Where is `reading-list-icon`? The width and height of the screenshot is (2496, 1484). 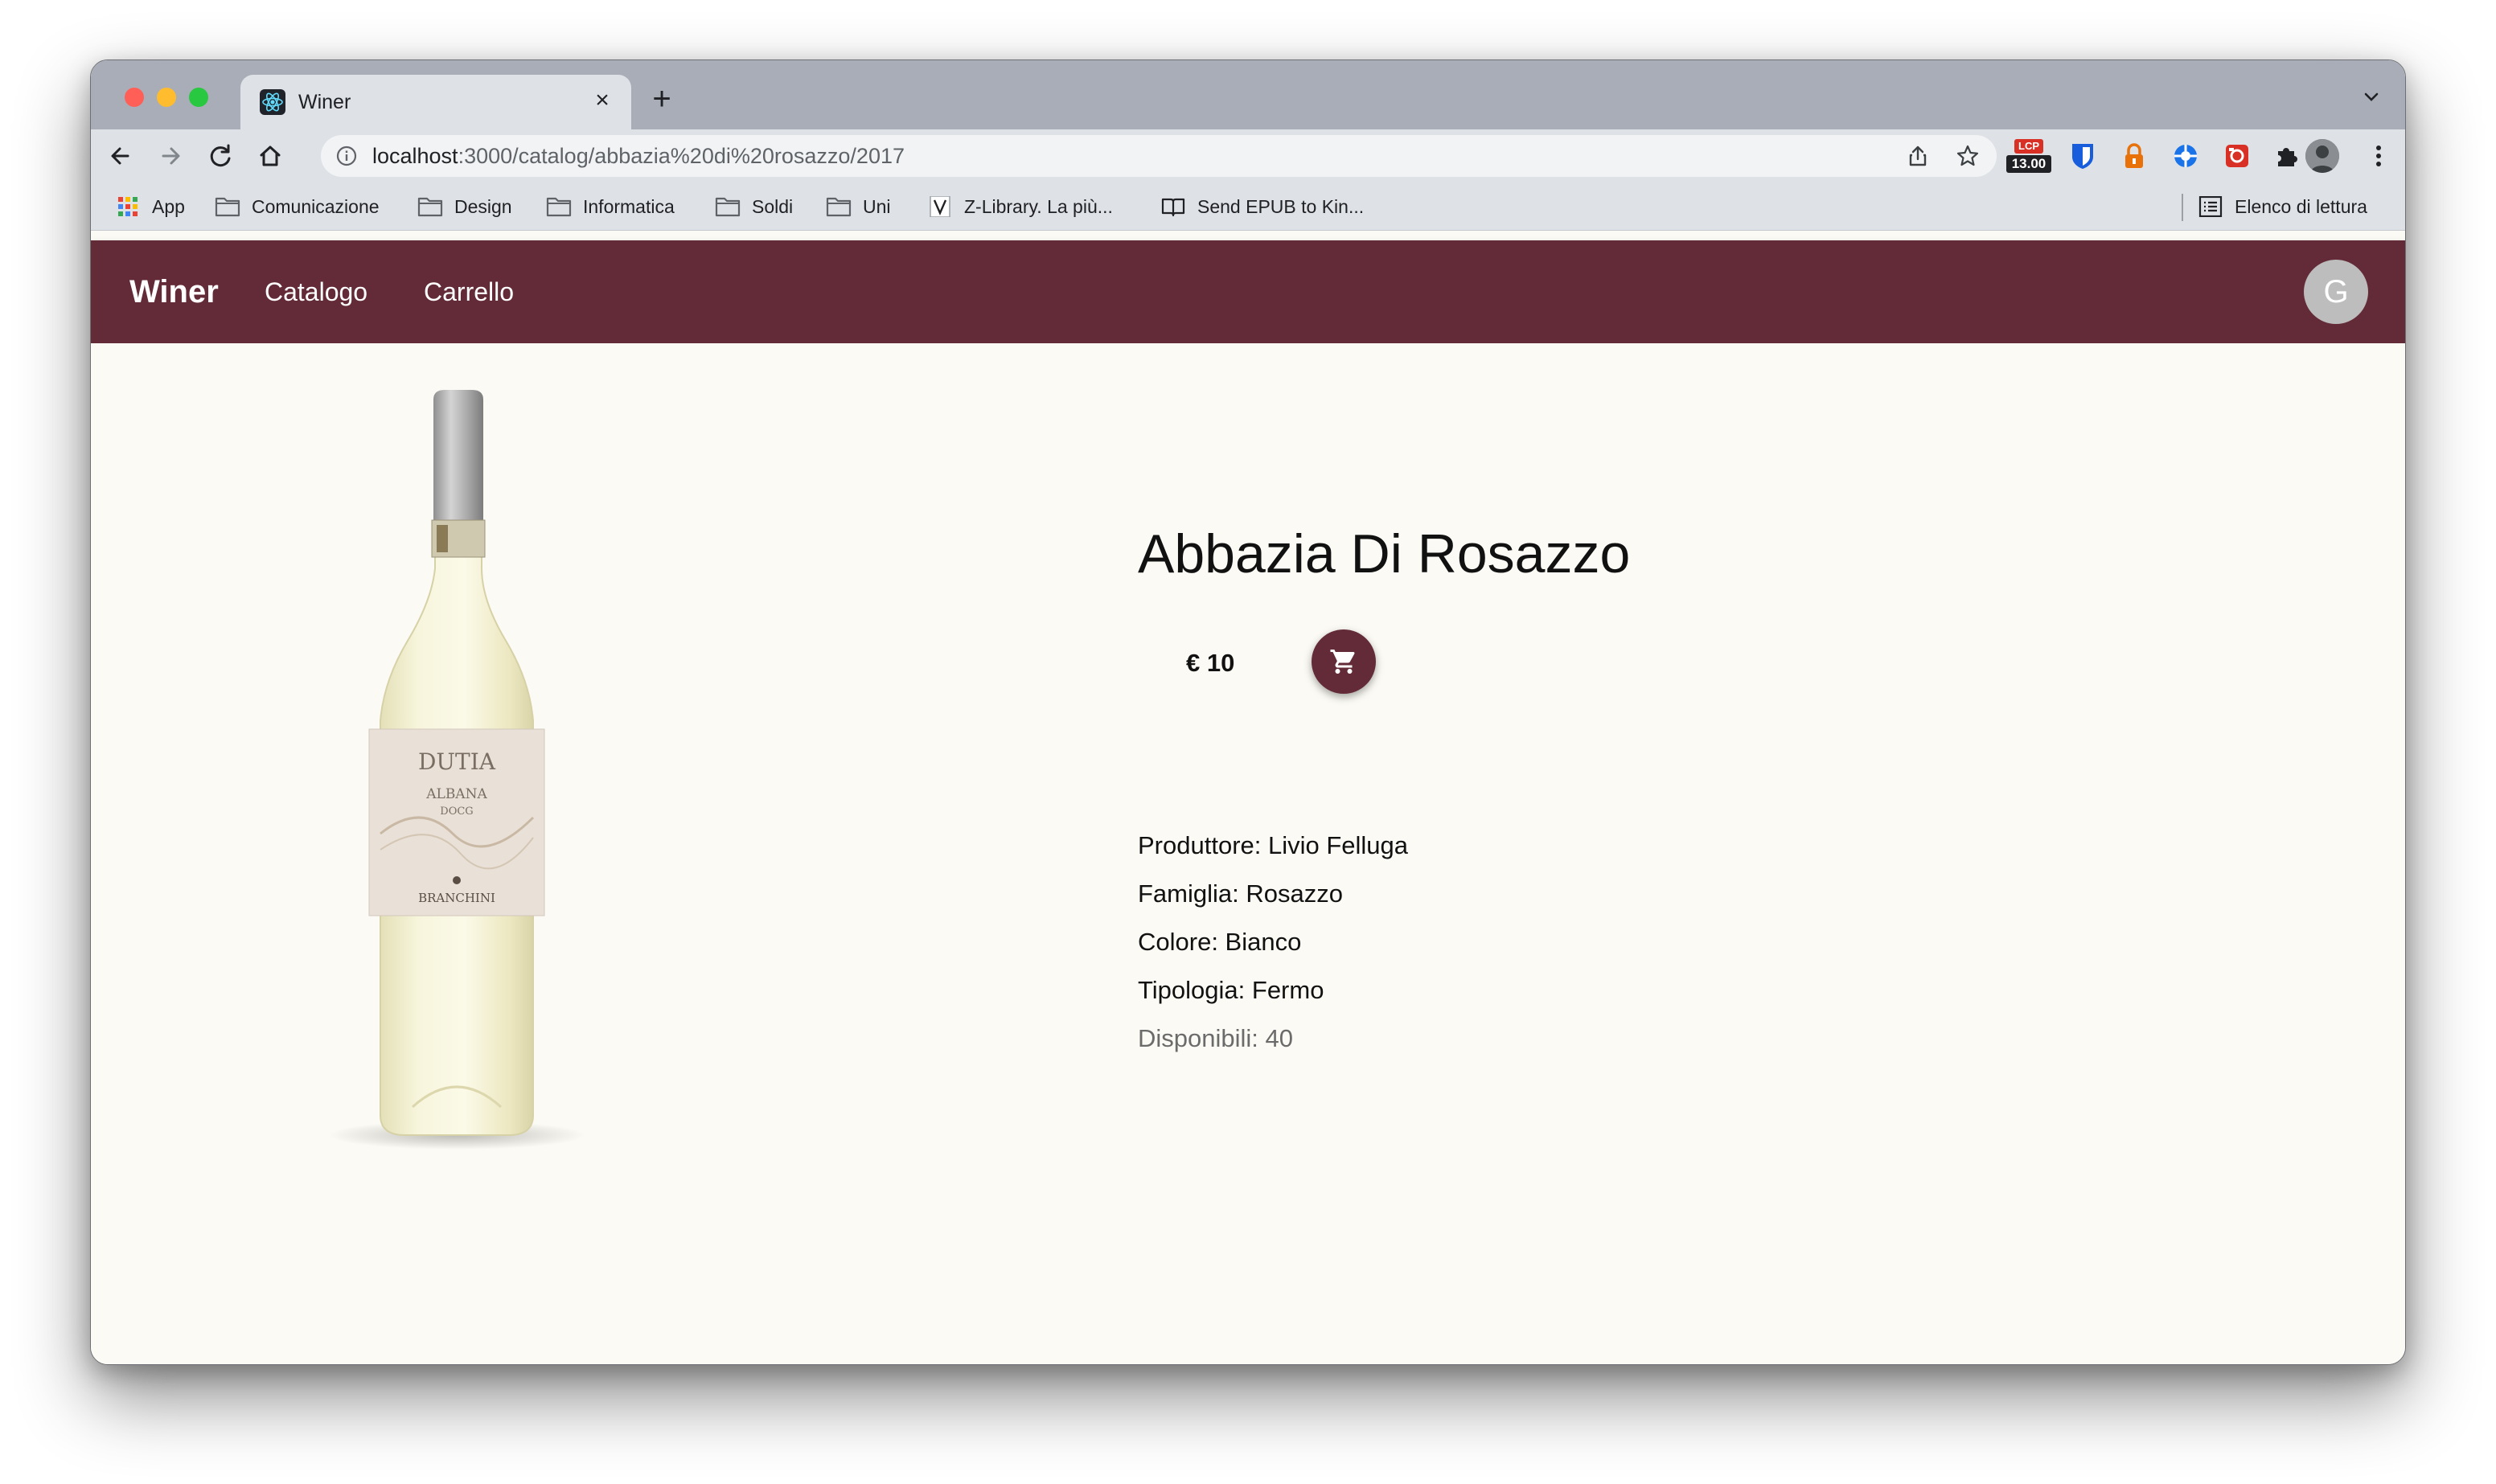 reading-list-icon is located at coordinates (2211, 207).